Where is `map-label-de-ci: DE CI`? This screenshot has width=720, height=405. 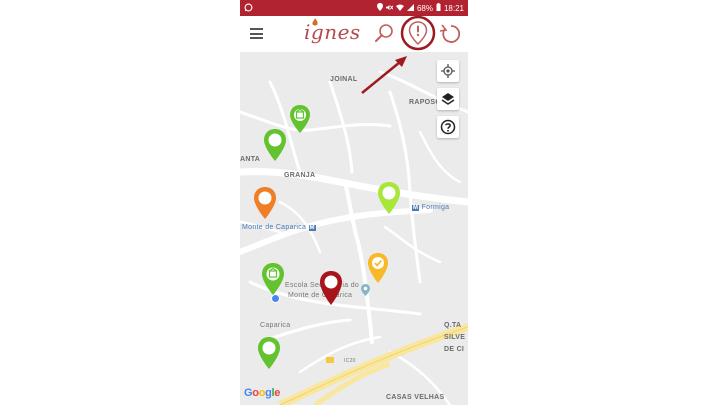 map-label-de-ci: DE CI is located at coordinates (454, 349).